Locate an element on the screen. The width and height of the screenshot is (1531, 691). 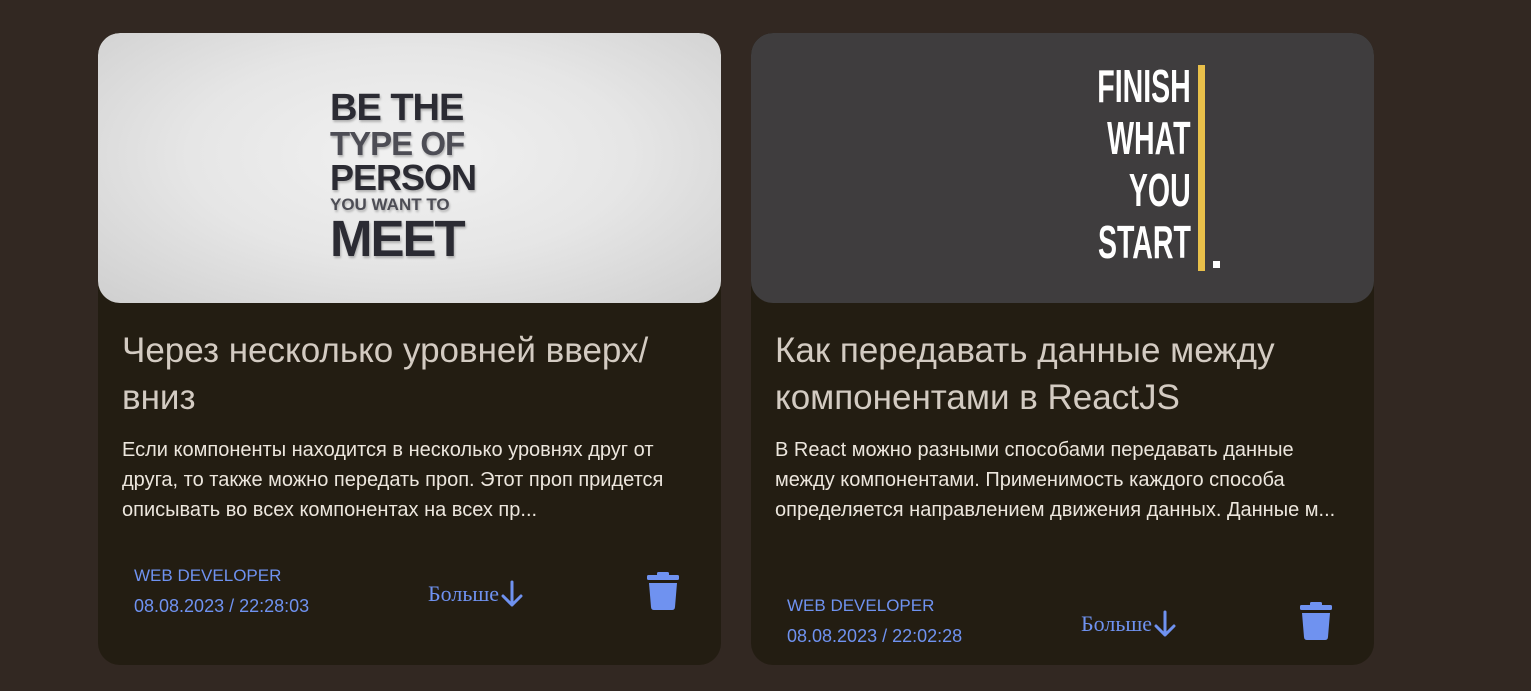
poster-line: YOU is located at coordinates (1160, 190).